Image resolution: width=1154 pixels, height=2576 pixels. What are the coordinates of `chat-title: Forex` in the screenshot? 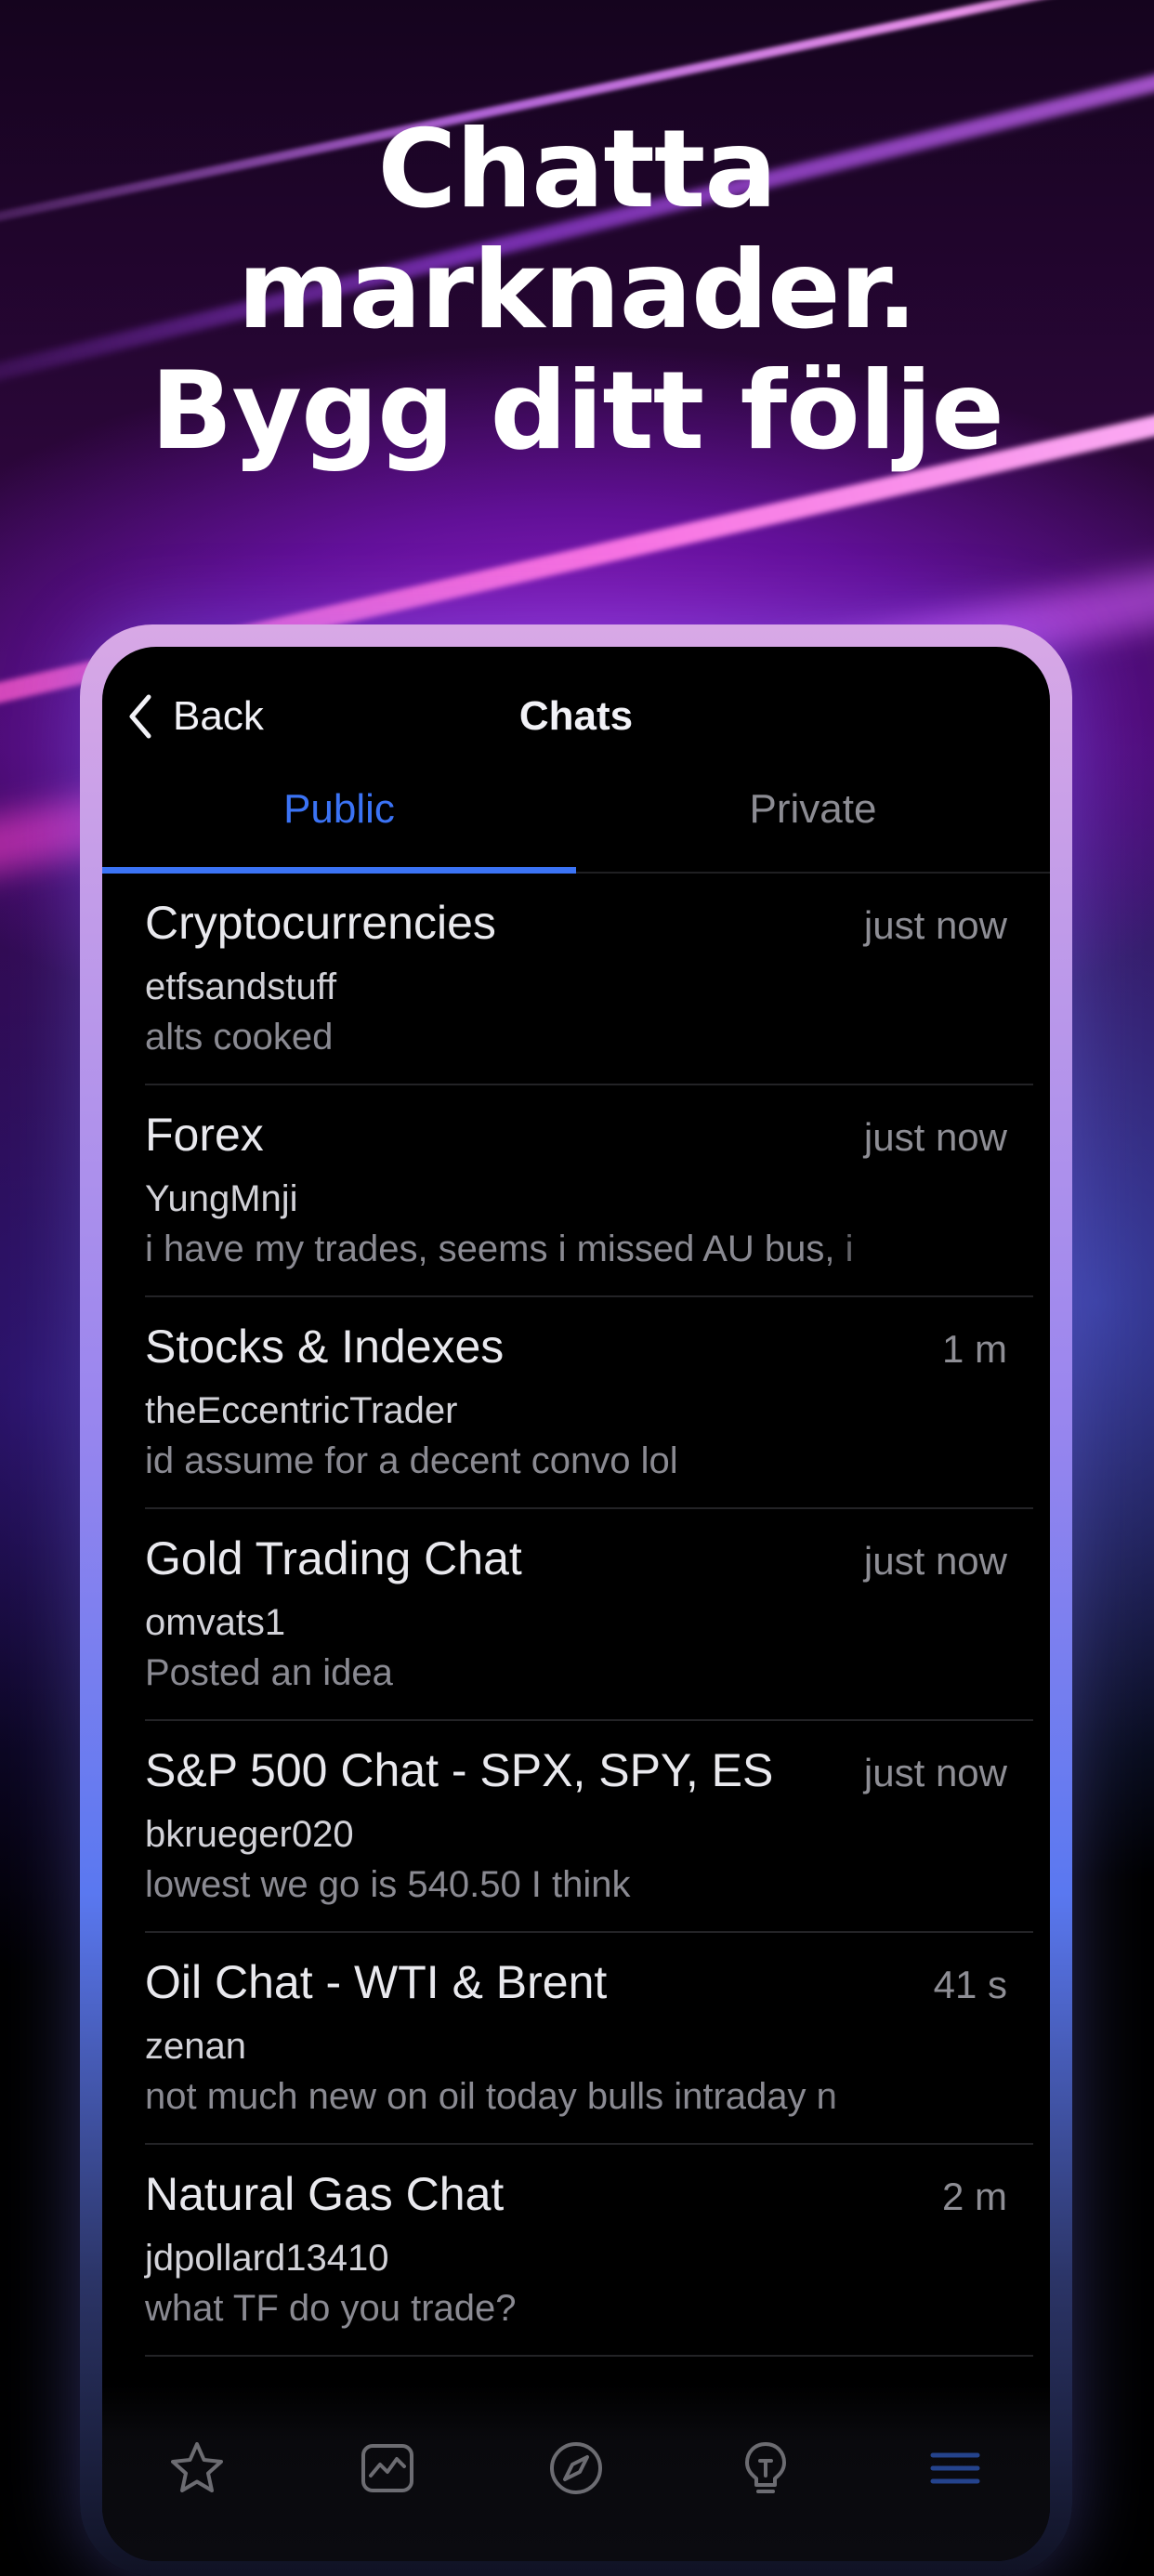 It's located at (205, 1135).